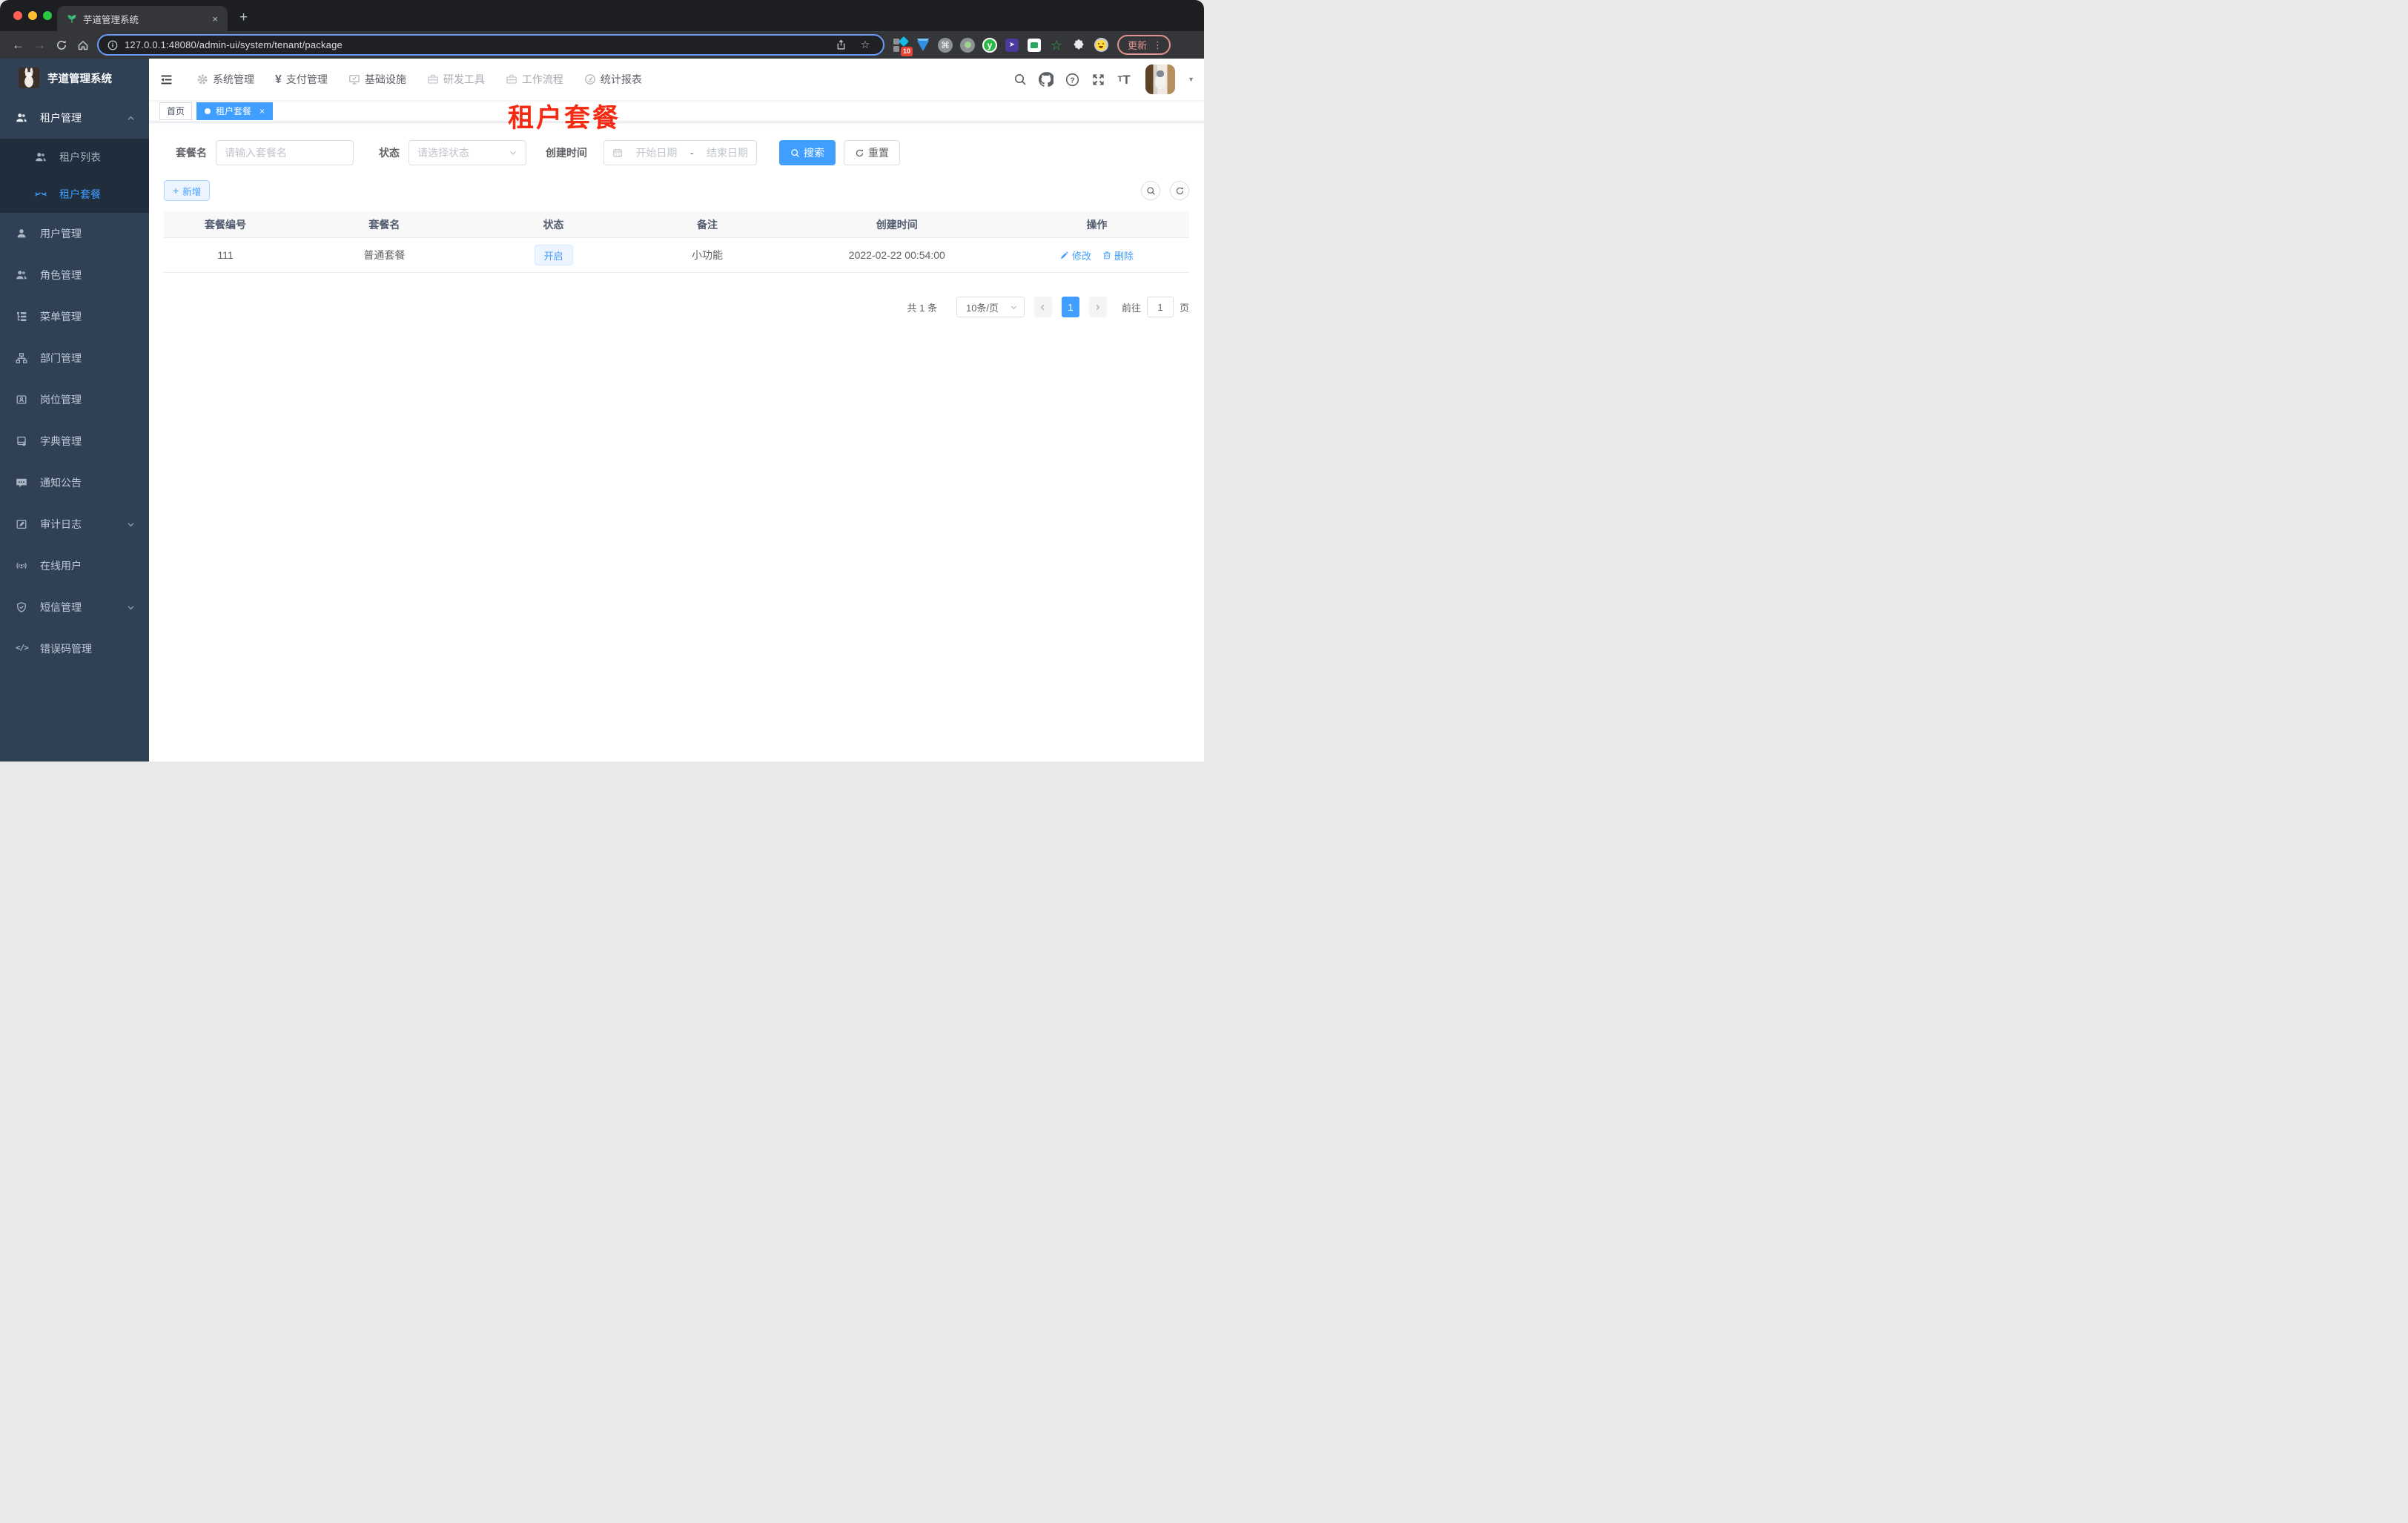 The height and width of the screenshot is (1523, 2408). Describe the element at coordinates (922, 308) in the screenshot. I see `total-count: 共 1 条` at that location.